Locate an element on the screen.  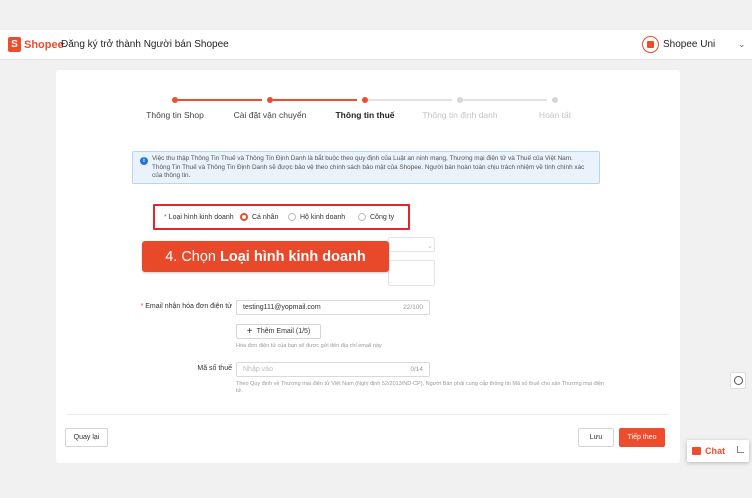
radio-selected-icon is located at coordinates (244, 217).